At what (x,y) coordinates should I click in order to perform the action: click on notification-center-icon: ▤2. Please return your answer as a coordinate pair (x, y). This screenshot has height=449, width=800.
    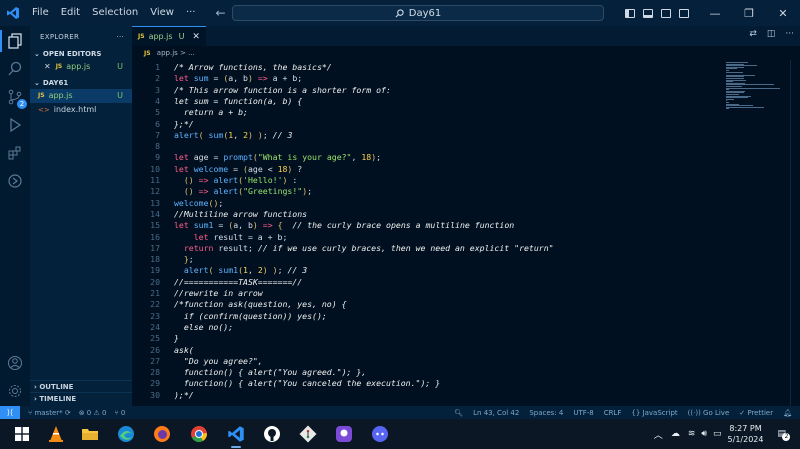
    Looking at the image, I should click on (784, 435).